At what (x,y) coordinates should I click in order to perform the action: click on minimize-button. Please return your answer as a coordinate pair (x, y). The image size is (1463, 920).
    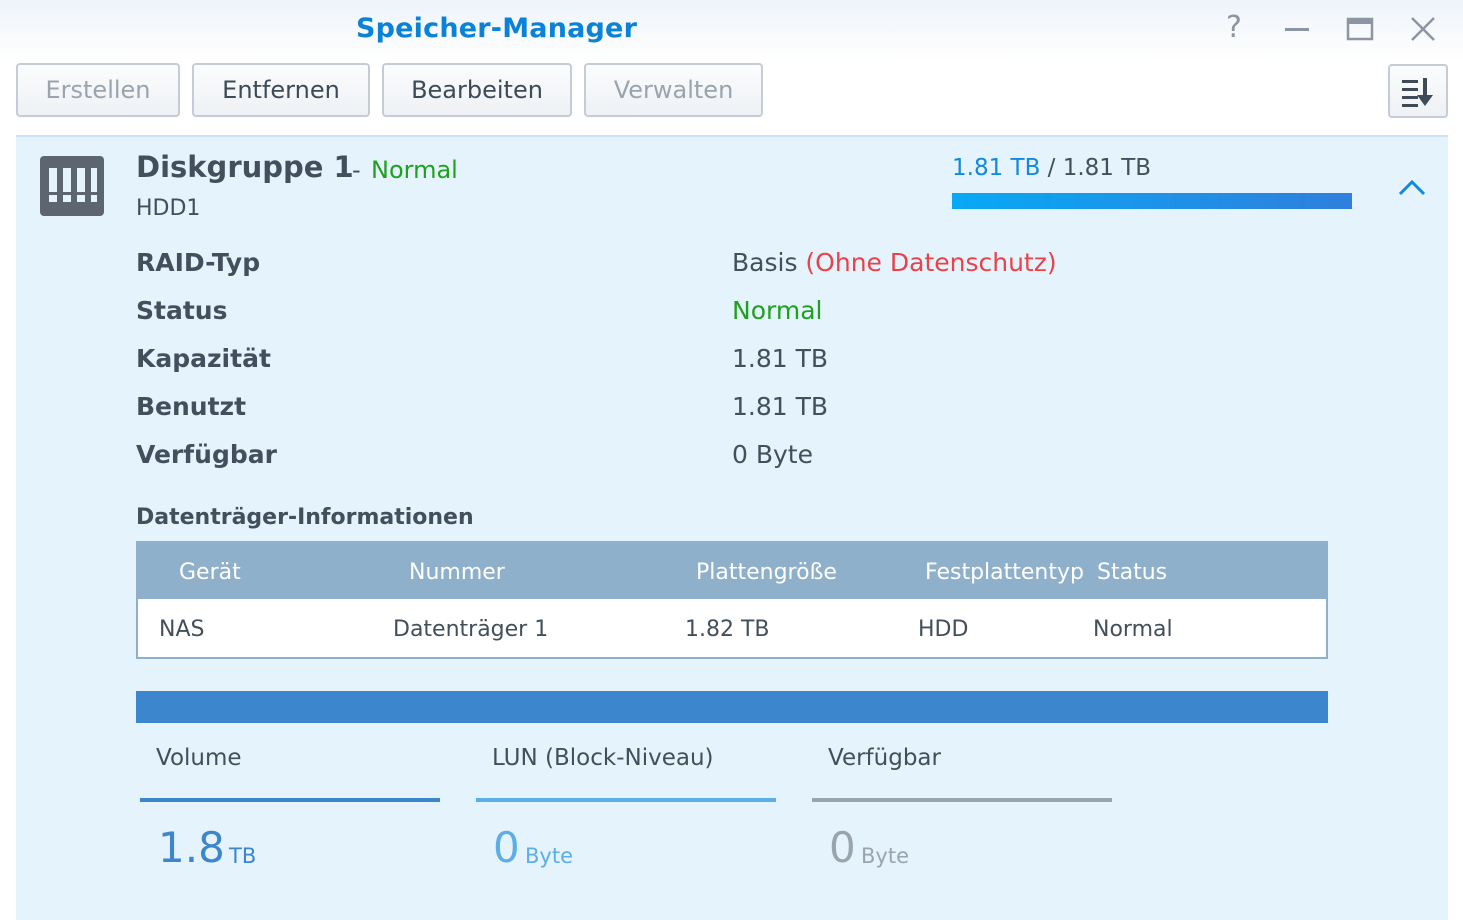
    Looking at the image, I should click on (1297, 29).